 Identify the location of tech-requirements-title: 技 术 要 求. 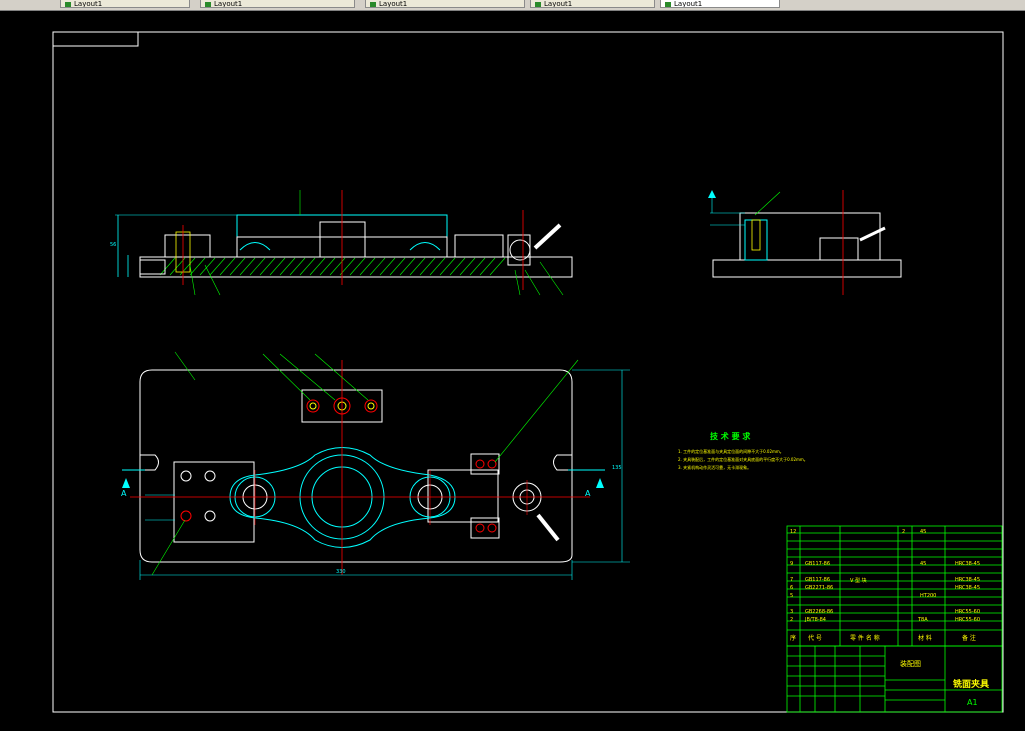
(730, 436).